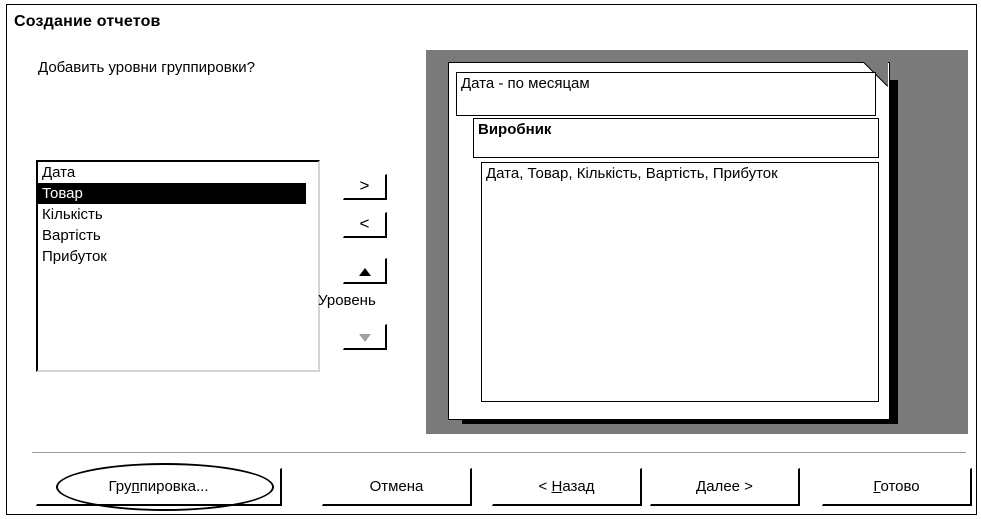 The width and height of the screenshot is (981, 519). I want to click on divider, so click(499, 452).